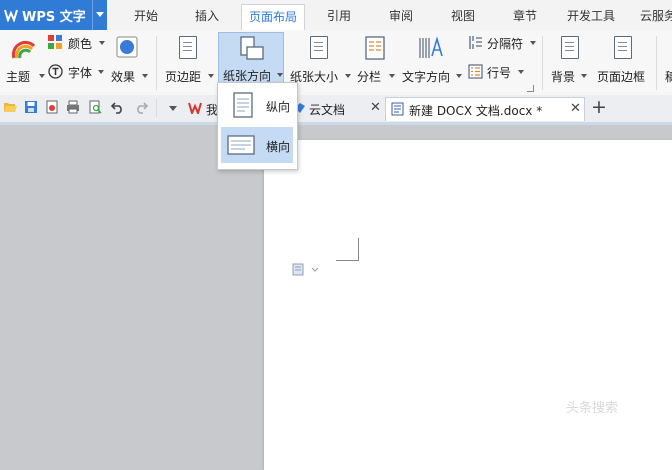 This screenshot has height=470, width=672. I want to click on page-border-label: 页面边框, so click(621, 77).